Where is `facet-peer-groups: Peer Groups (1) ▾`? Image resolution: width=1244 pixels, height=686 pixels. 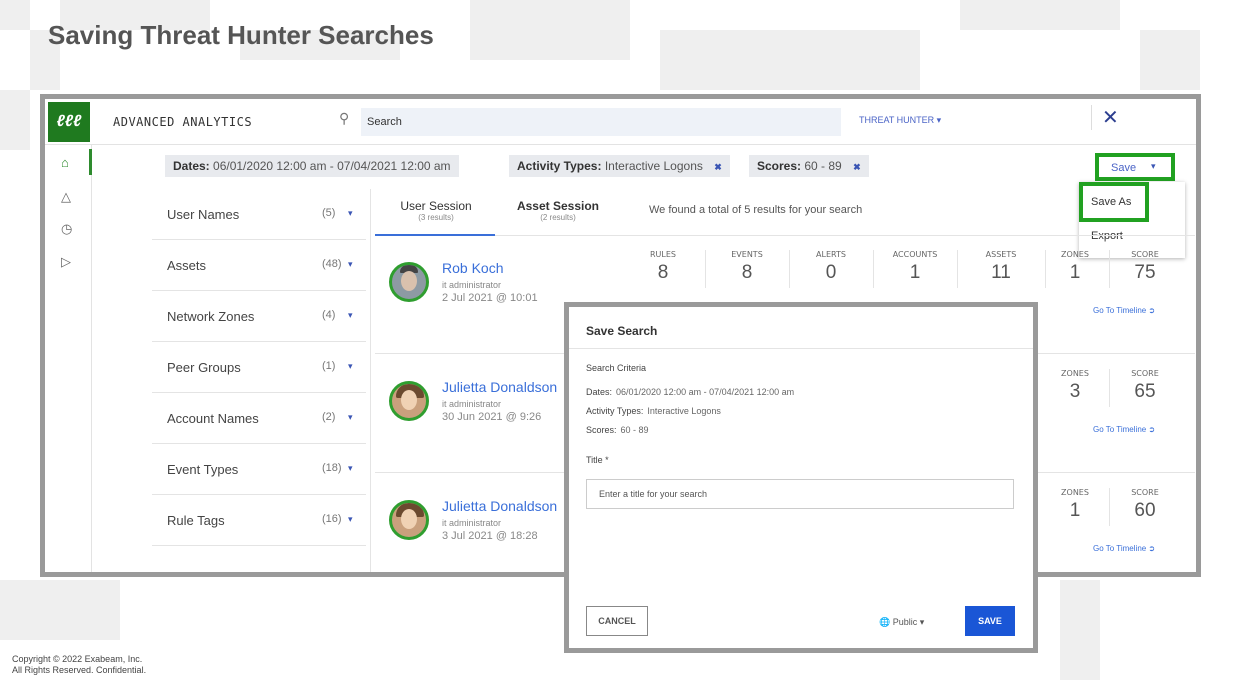 facet-peer-groups: Peer Groups (1) ▾ is located at coordinates (259, 367).